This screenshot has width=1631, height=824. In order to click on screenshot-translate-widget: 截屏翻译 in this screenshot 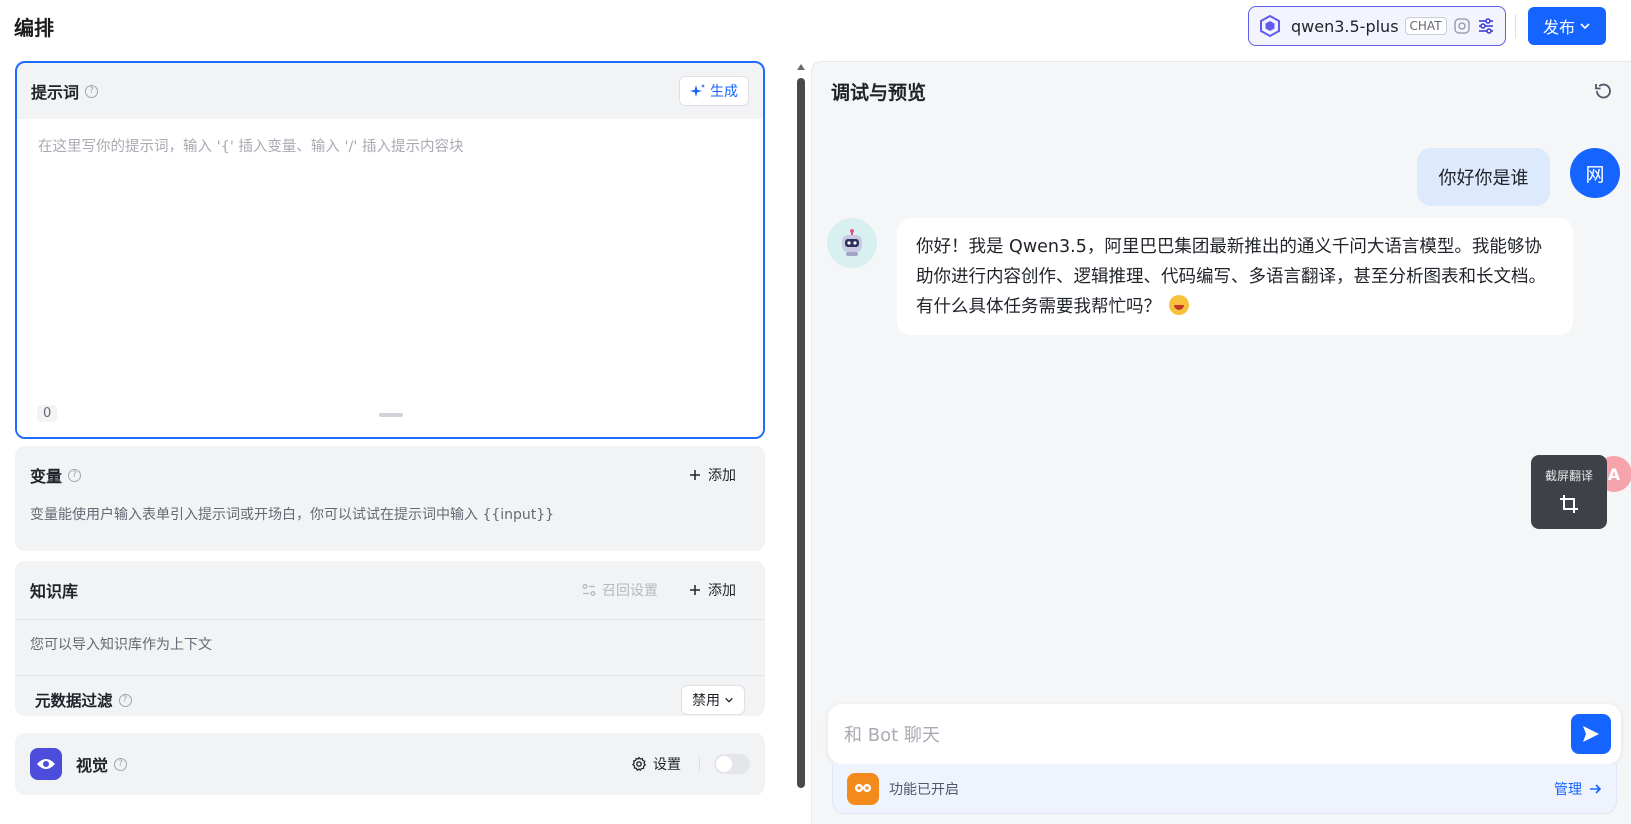, I will do `click(1569, 492)`.